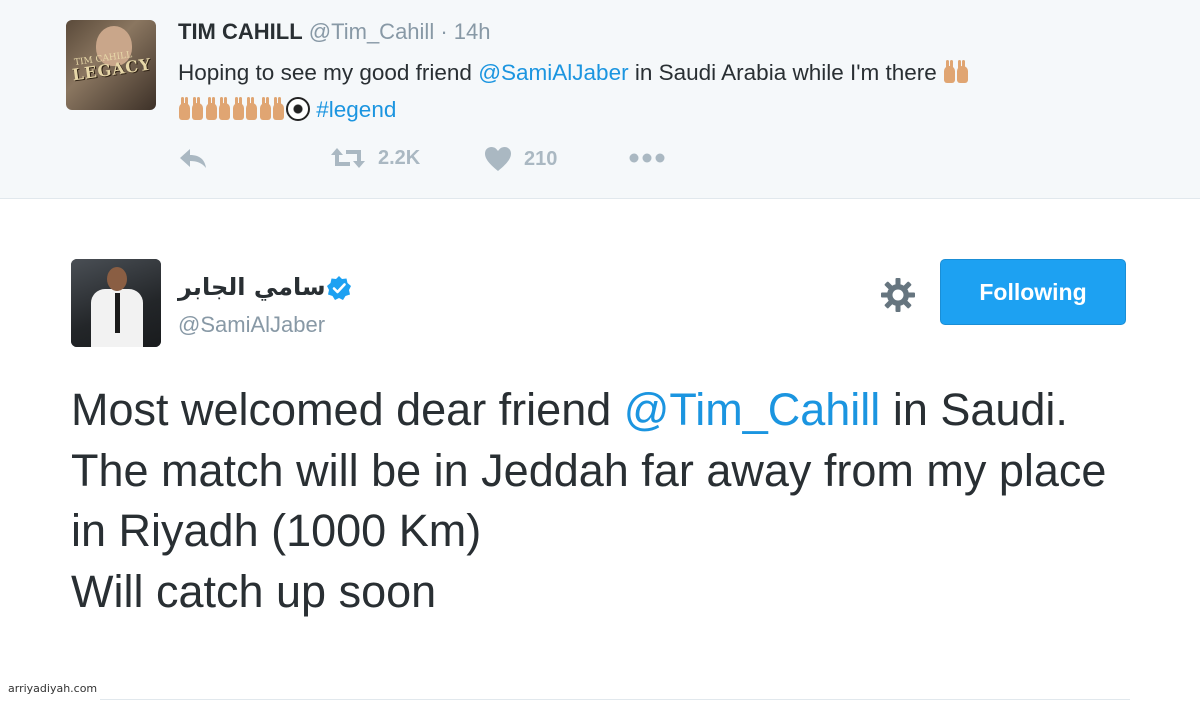 This screenshot has width=1200, height=701. Describe the element at coordinates (752, 409) in the screenshot. I see `mention-link: @Tim_Cahill` at that location.